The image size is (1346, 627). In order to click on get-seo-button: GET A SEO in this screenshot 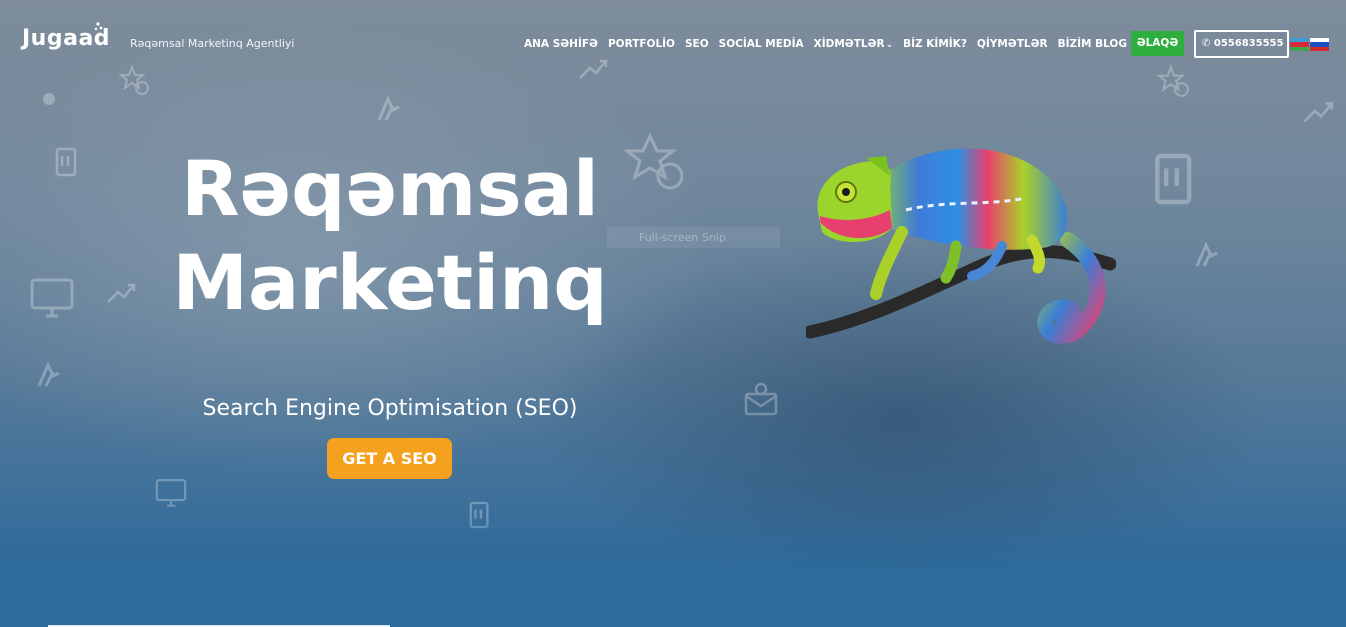, I will do `click(389, 458)`.